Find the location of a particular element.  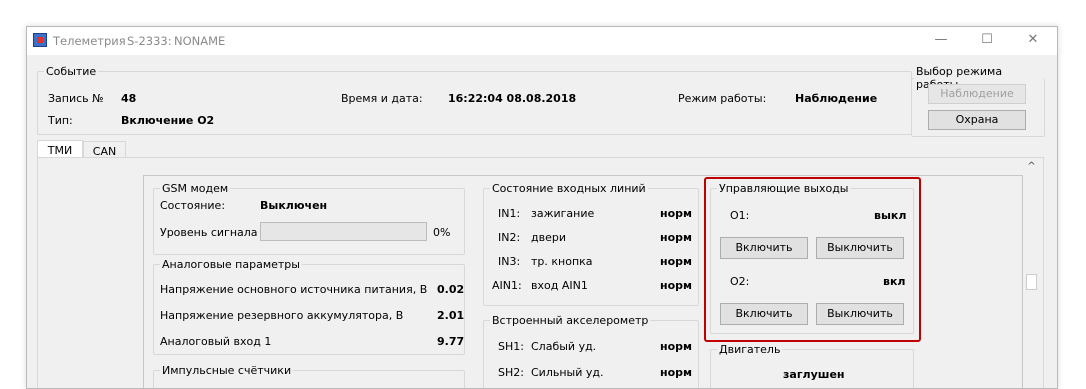

type-value: Включение О2 is located at coordinates (168, 120).